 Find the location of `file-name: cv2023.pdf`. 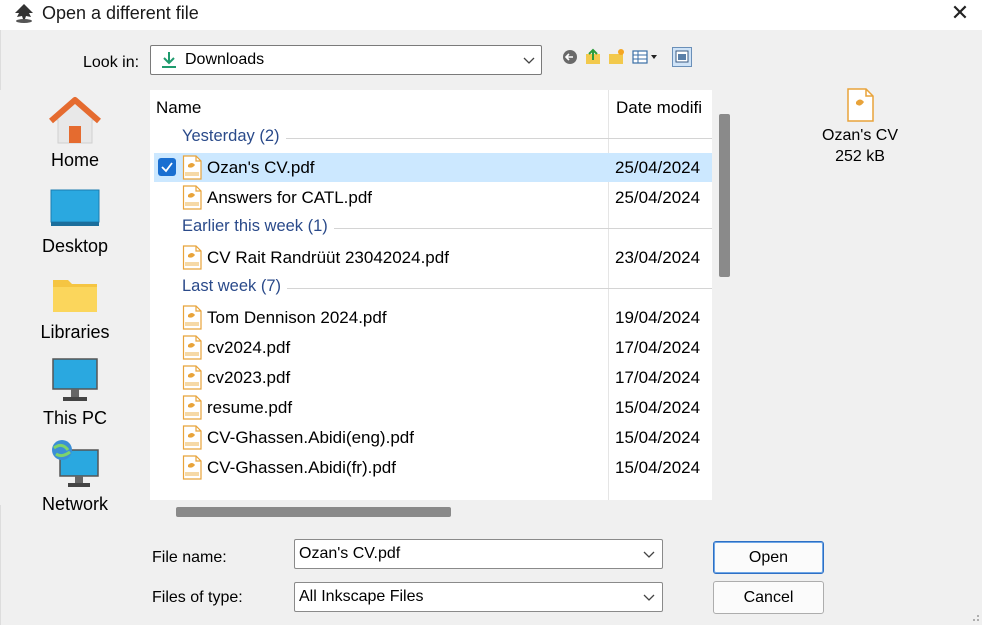

file-name: cv2023.pdf is located at coordinates (249, 377).